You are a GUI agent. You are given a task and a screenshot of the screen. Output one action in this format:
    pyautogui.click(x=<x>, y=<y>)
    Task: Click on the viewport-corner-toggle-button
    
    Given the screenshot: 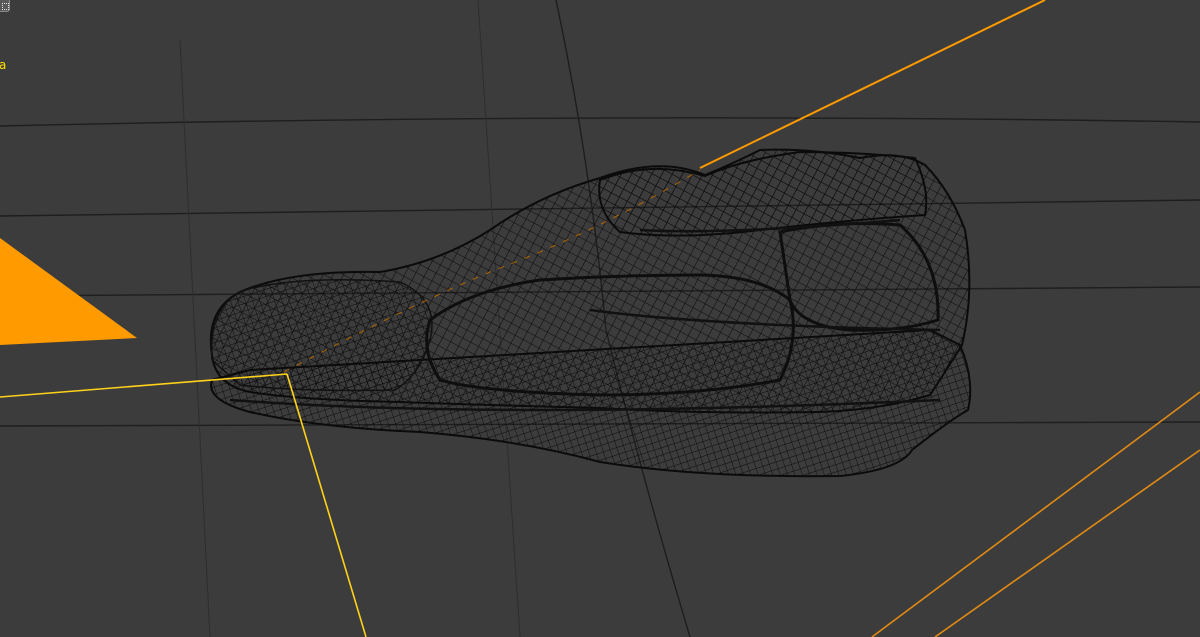 What is the action you would take?
    pyautogui.click(x=5, y=6)
    